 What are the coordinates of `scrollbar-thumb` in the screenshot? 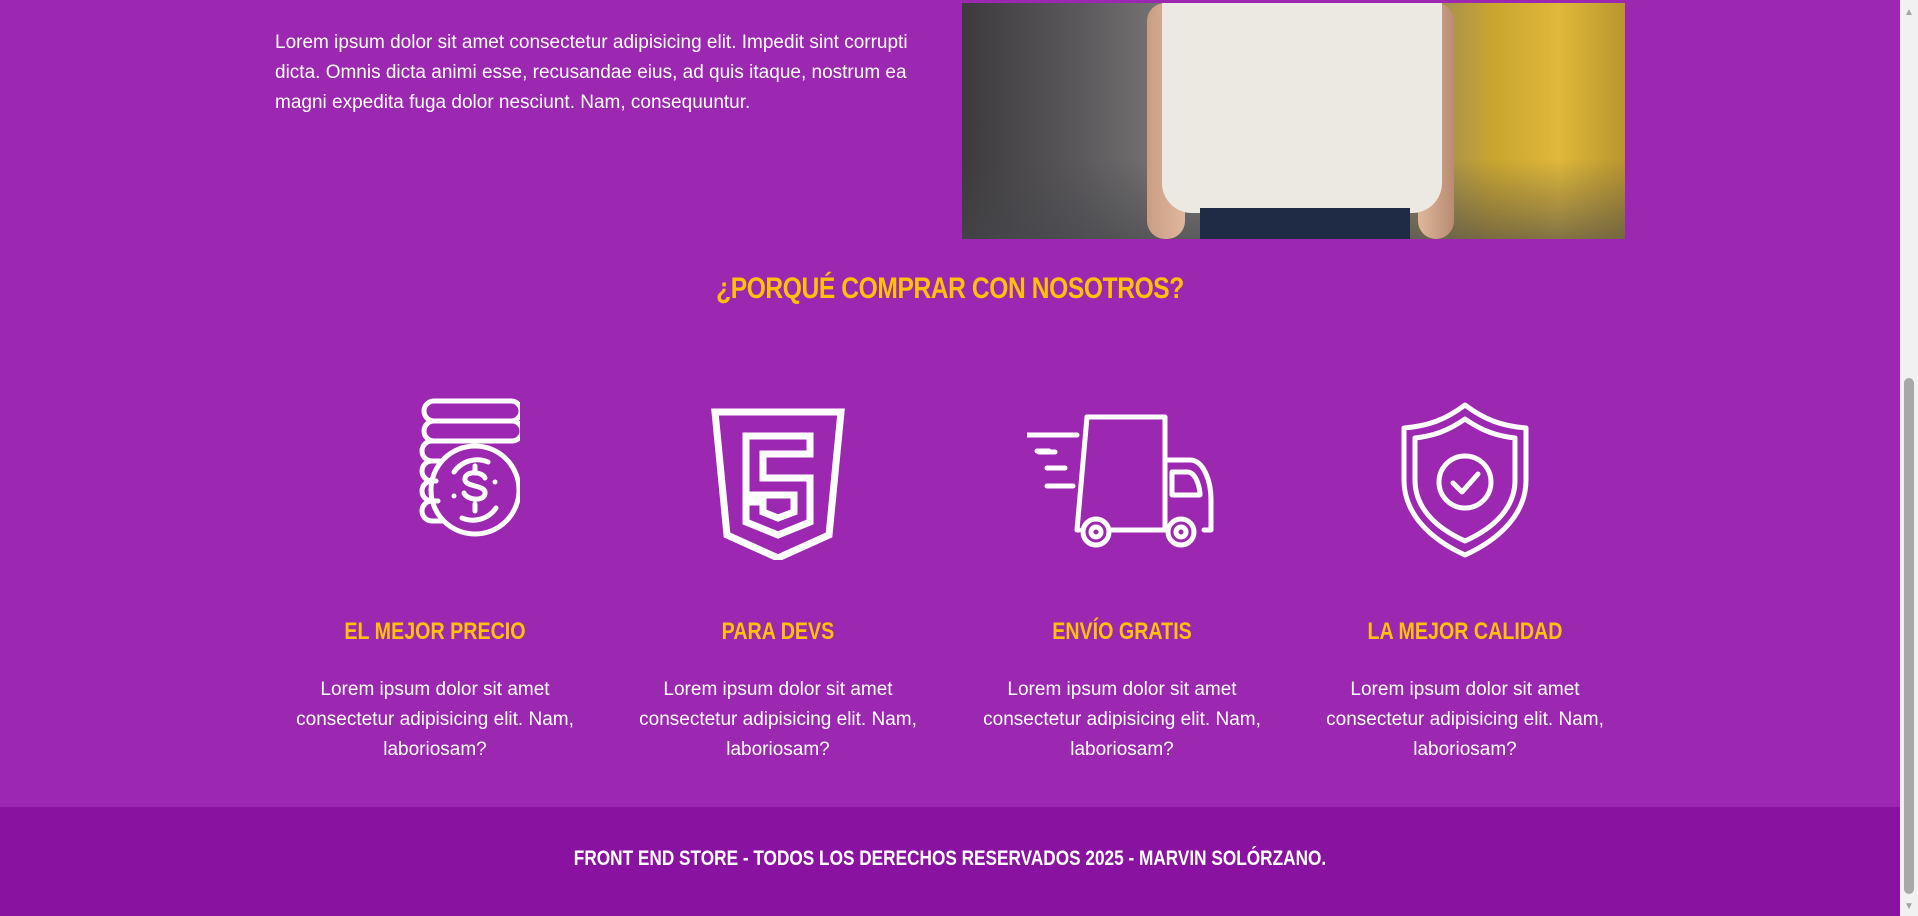 It's located at (1909, 636).